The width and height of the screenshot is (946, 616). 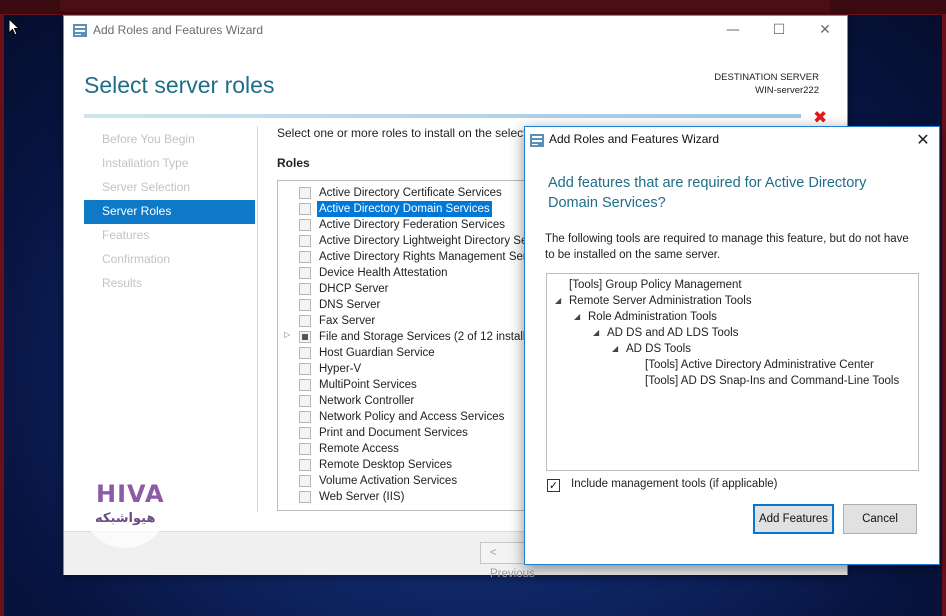 I want to click on role-label: Device Health Attestation, so click(x=383, y=273).